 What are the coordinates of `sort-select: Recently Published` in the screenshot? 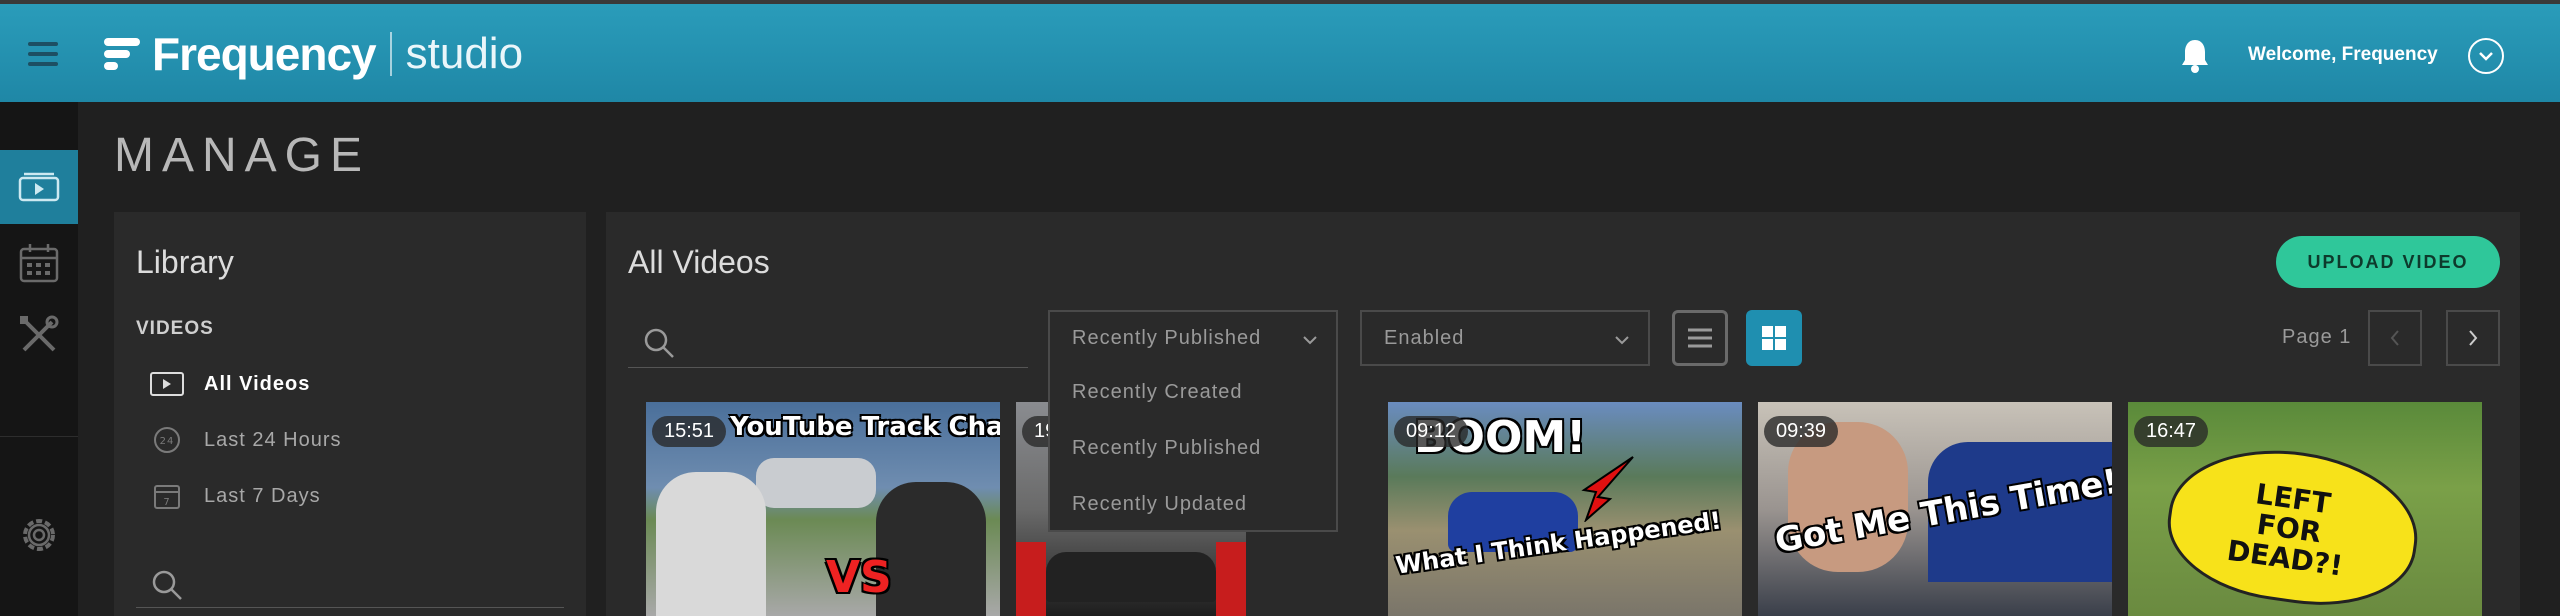 It's located at (1193, 338).